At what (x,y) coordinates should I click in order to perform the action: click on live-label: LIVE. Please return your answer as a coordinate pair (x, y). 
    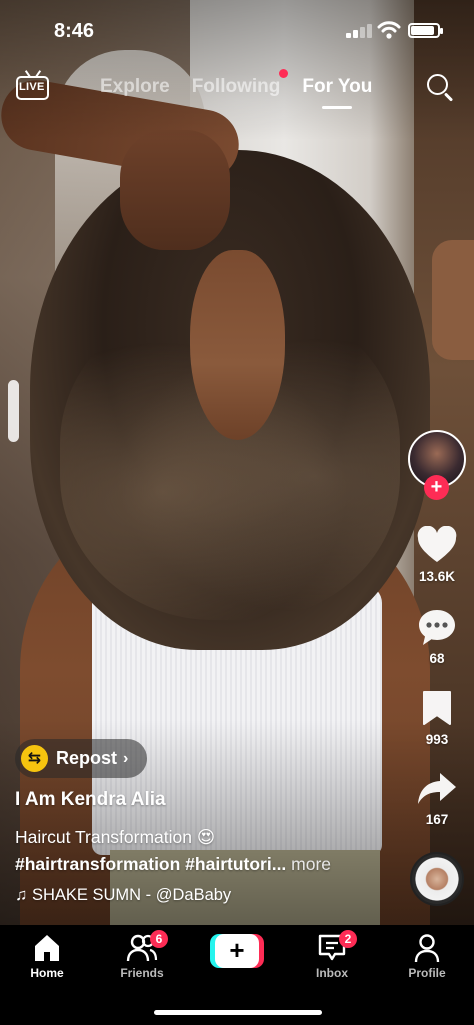
    Looking at the image, I should click on (32, 87).